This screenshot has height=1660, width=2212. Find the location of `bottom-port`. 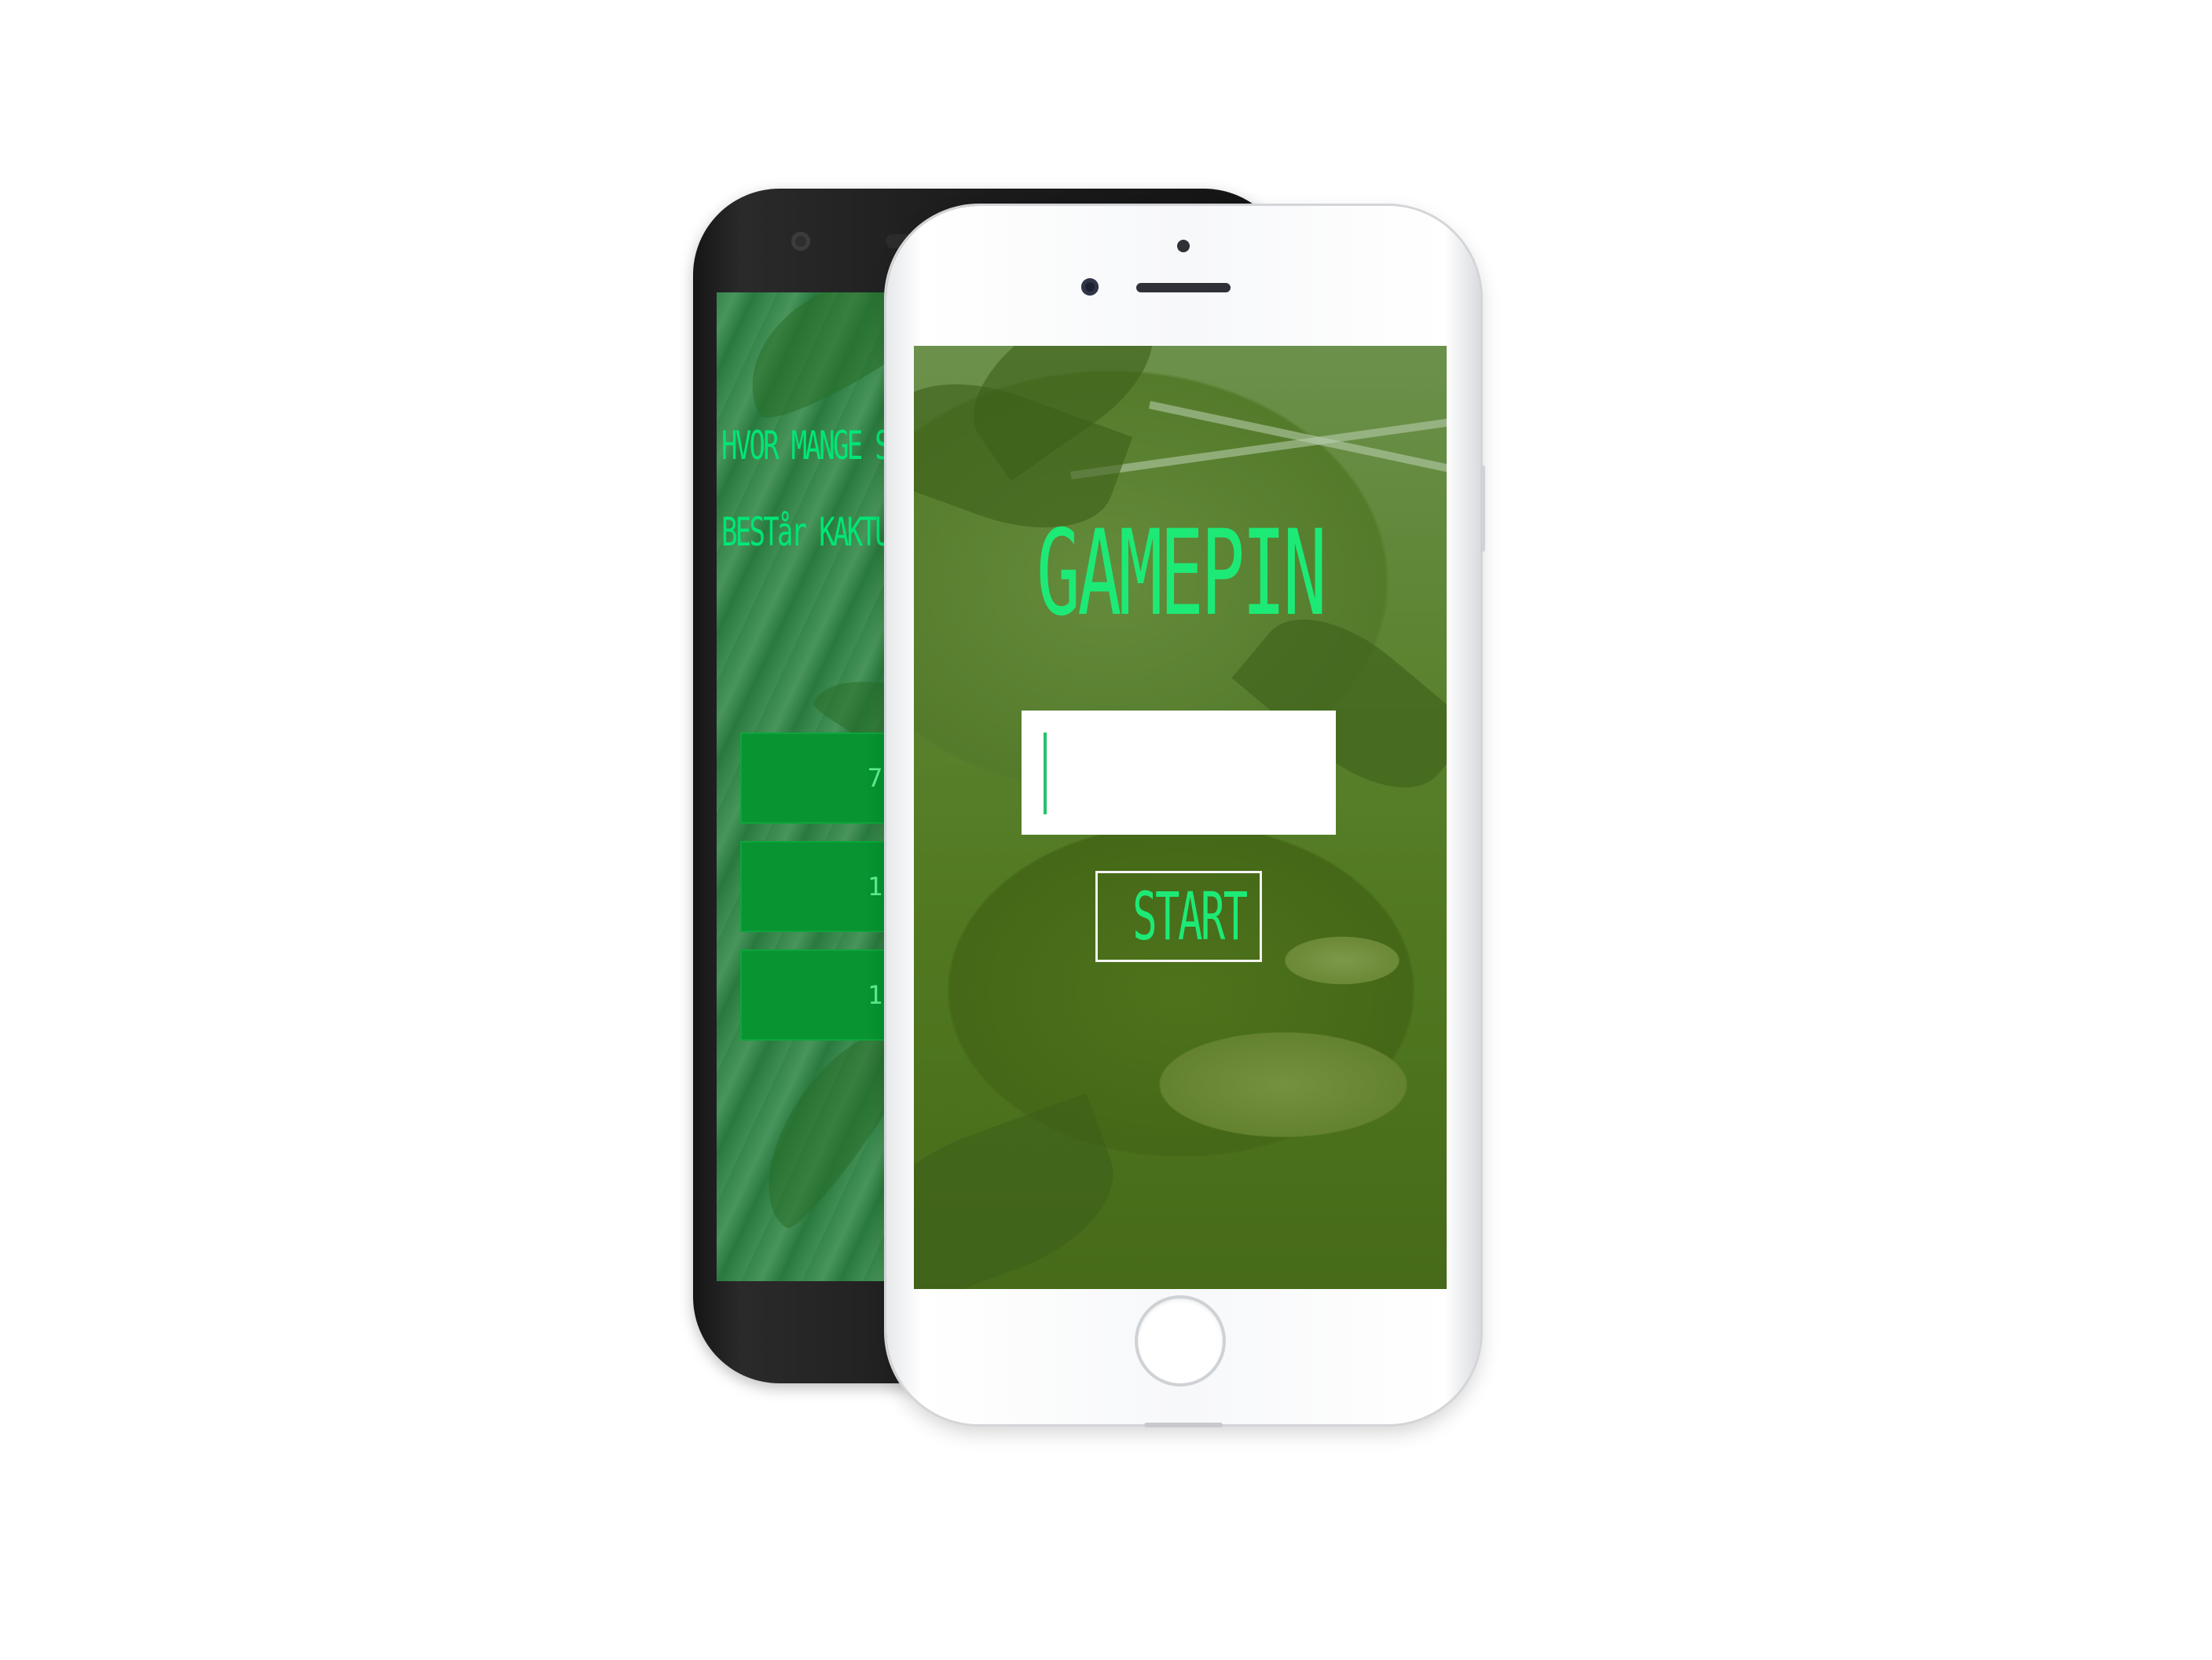

bottom-port is located at coordinates (1183, 1425).